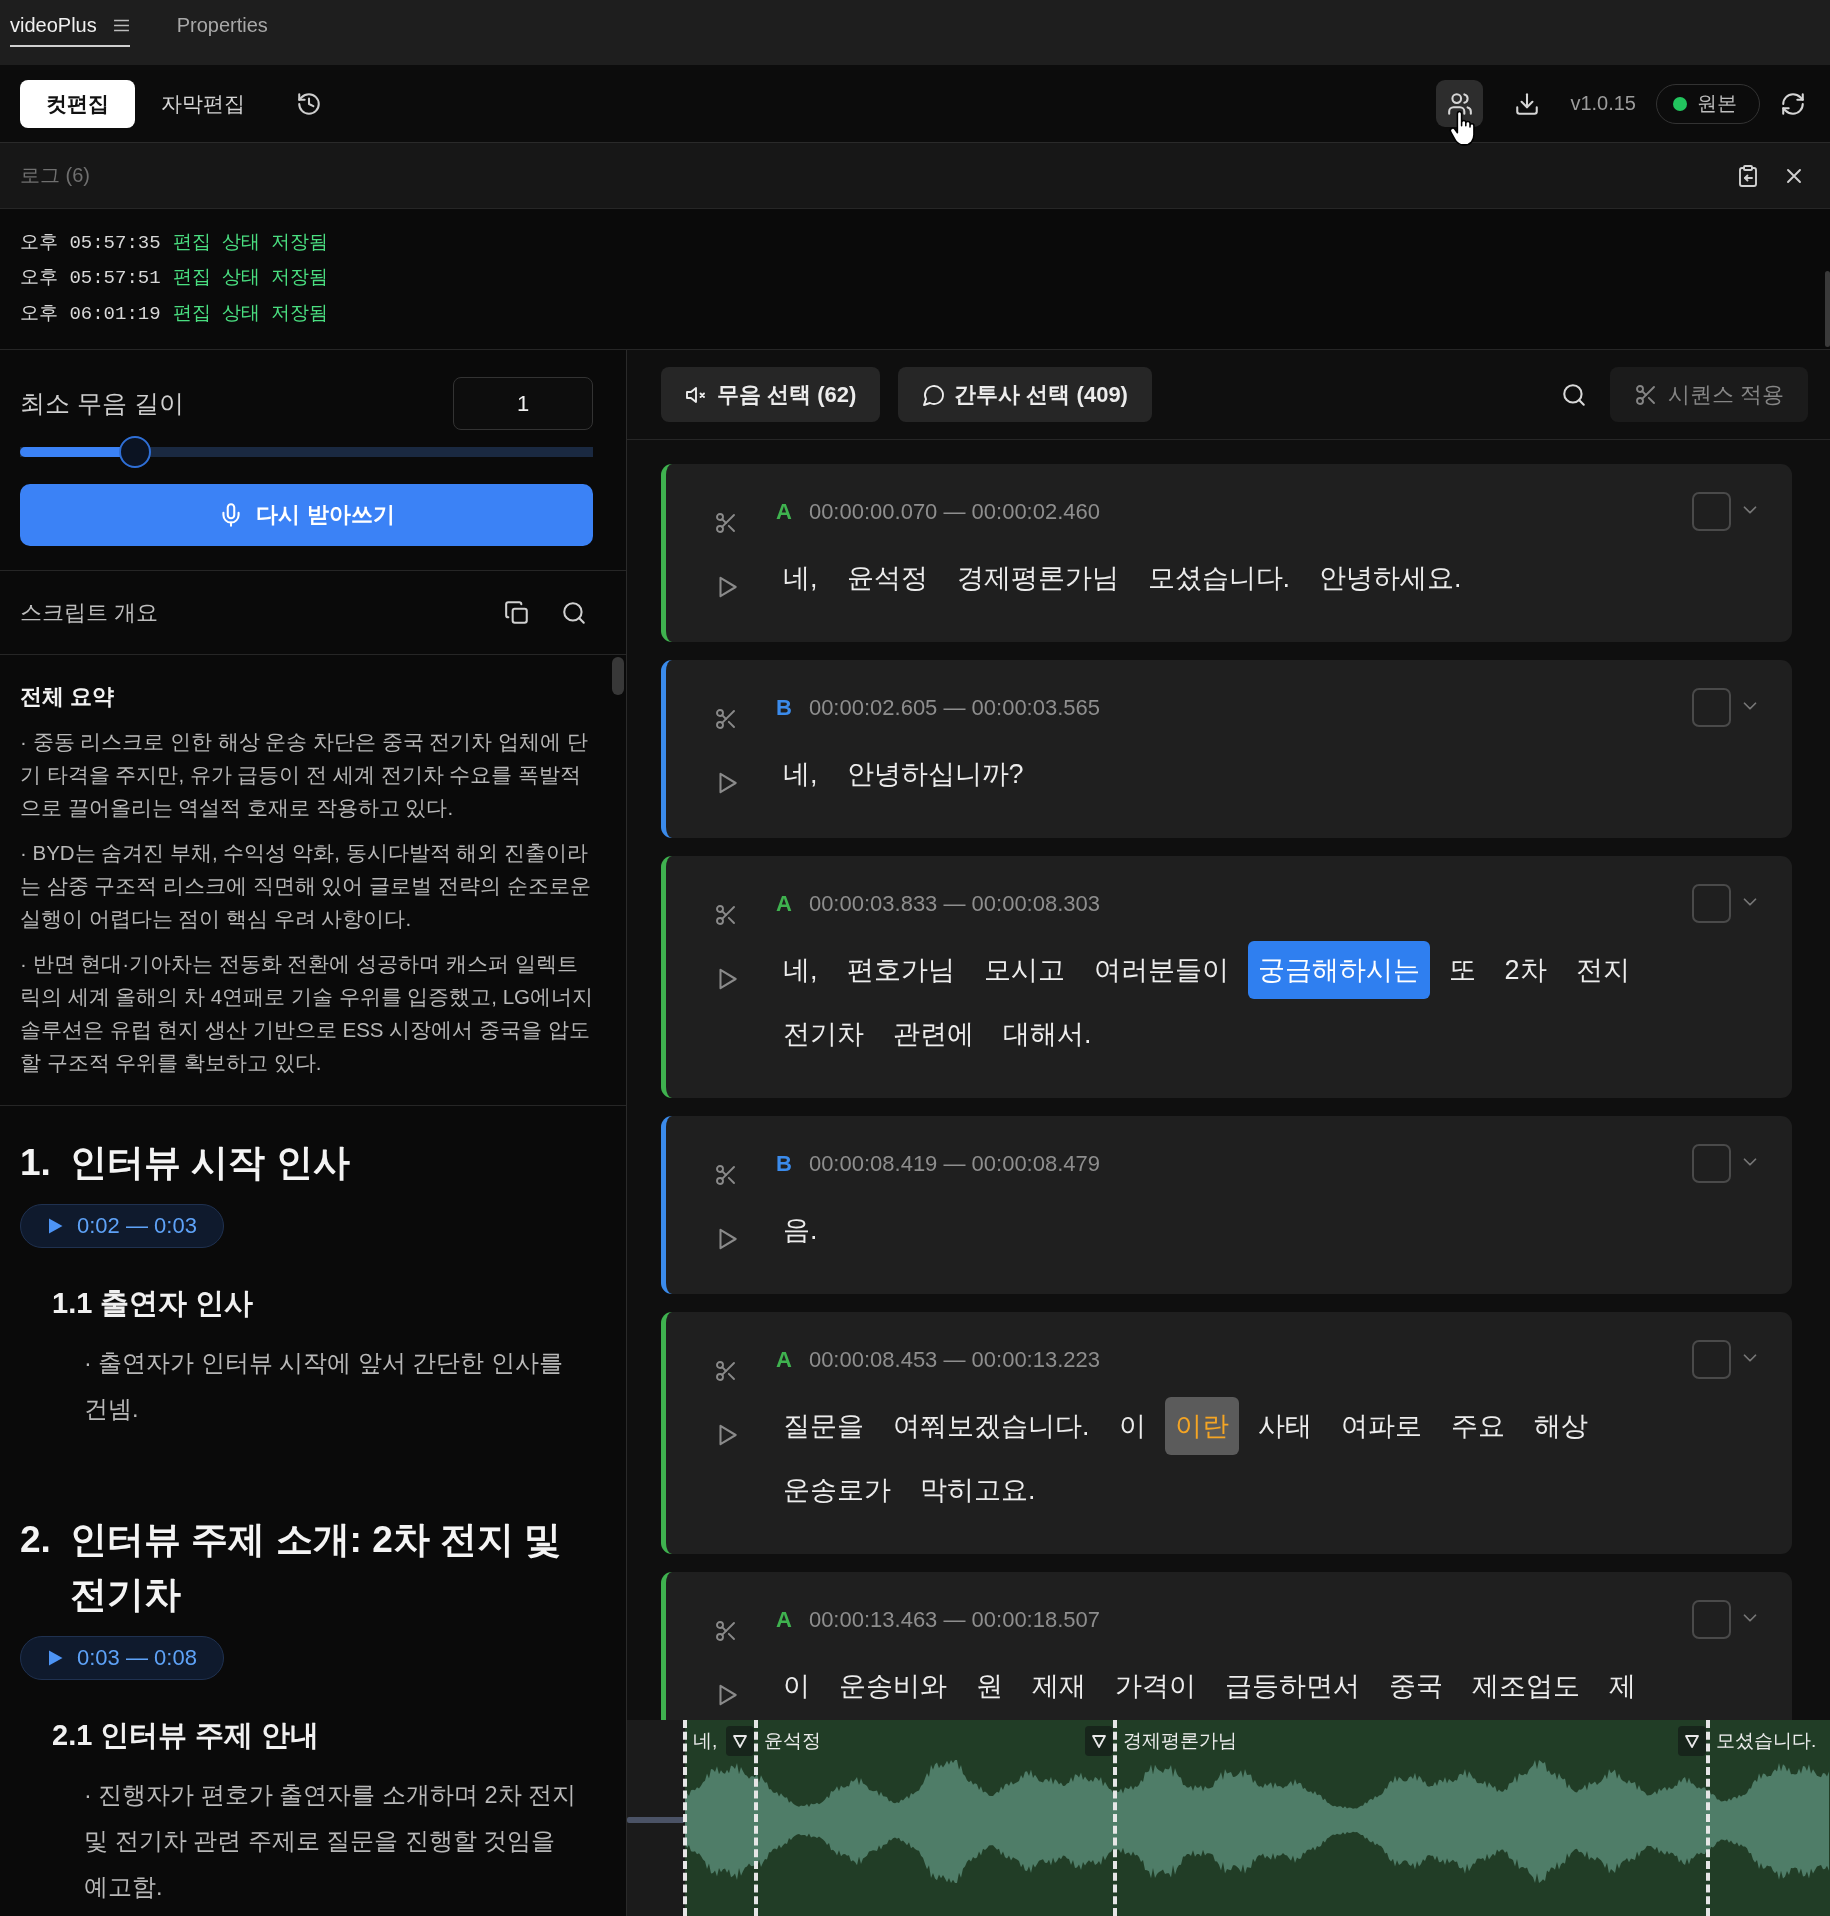  What do you see at coordinates (933, 1034) in the screenshot?
I see `transcript-word: 관련에` at bounding box center [933, 1034].